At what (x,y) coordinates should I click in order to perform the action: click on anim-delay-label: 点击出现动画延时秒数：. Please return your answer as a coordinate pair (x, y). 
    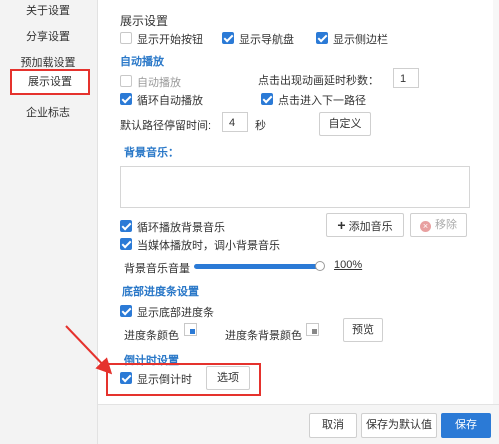
    Looking at the image, I should click on (318, 81).